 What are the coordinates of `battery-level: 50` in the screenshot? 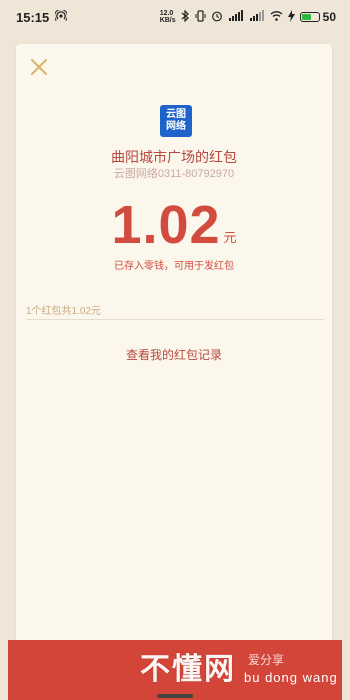 It's located at (329, 17).